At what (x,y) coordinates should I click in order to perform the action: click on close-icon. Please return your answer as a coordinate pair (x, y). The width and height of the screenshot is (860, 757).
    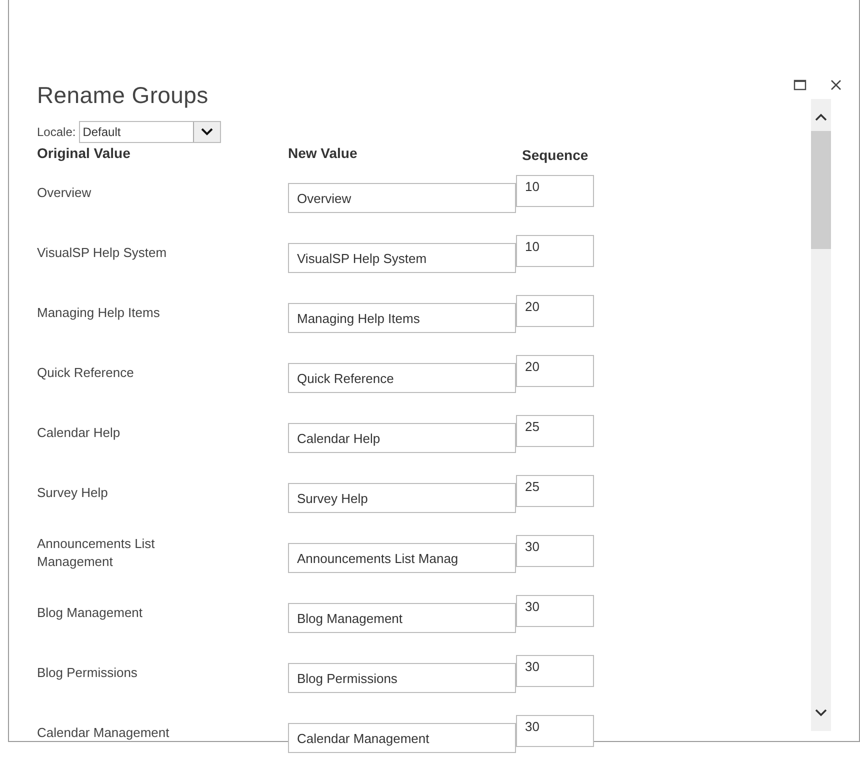
    Looking at the image, I should click on (836, 85).